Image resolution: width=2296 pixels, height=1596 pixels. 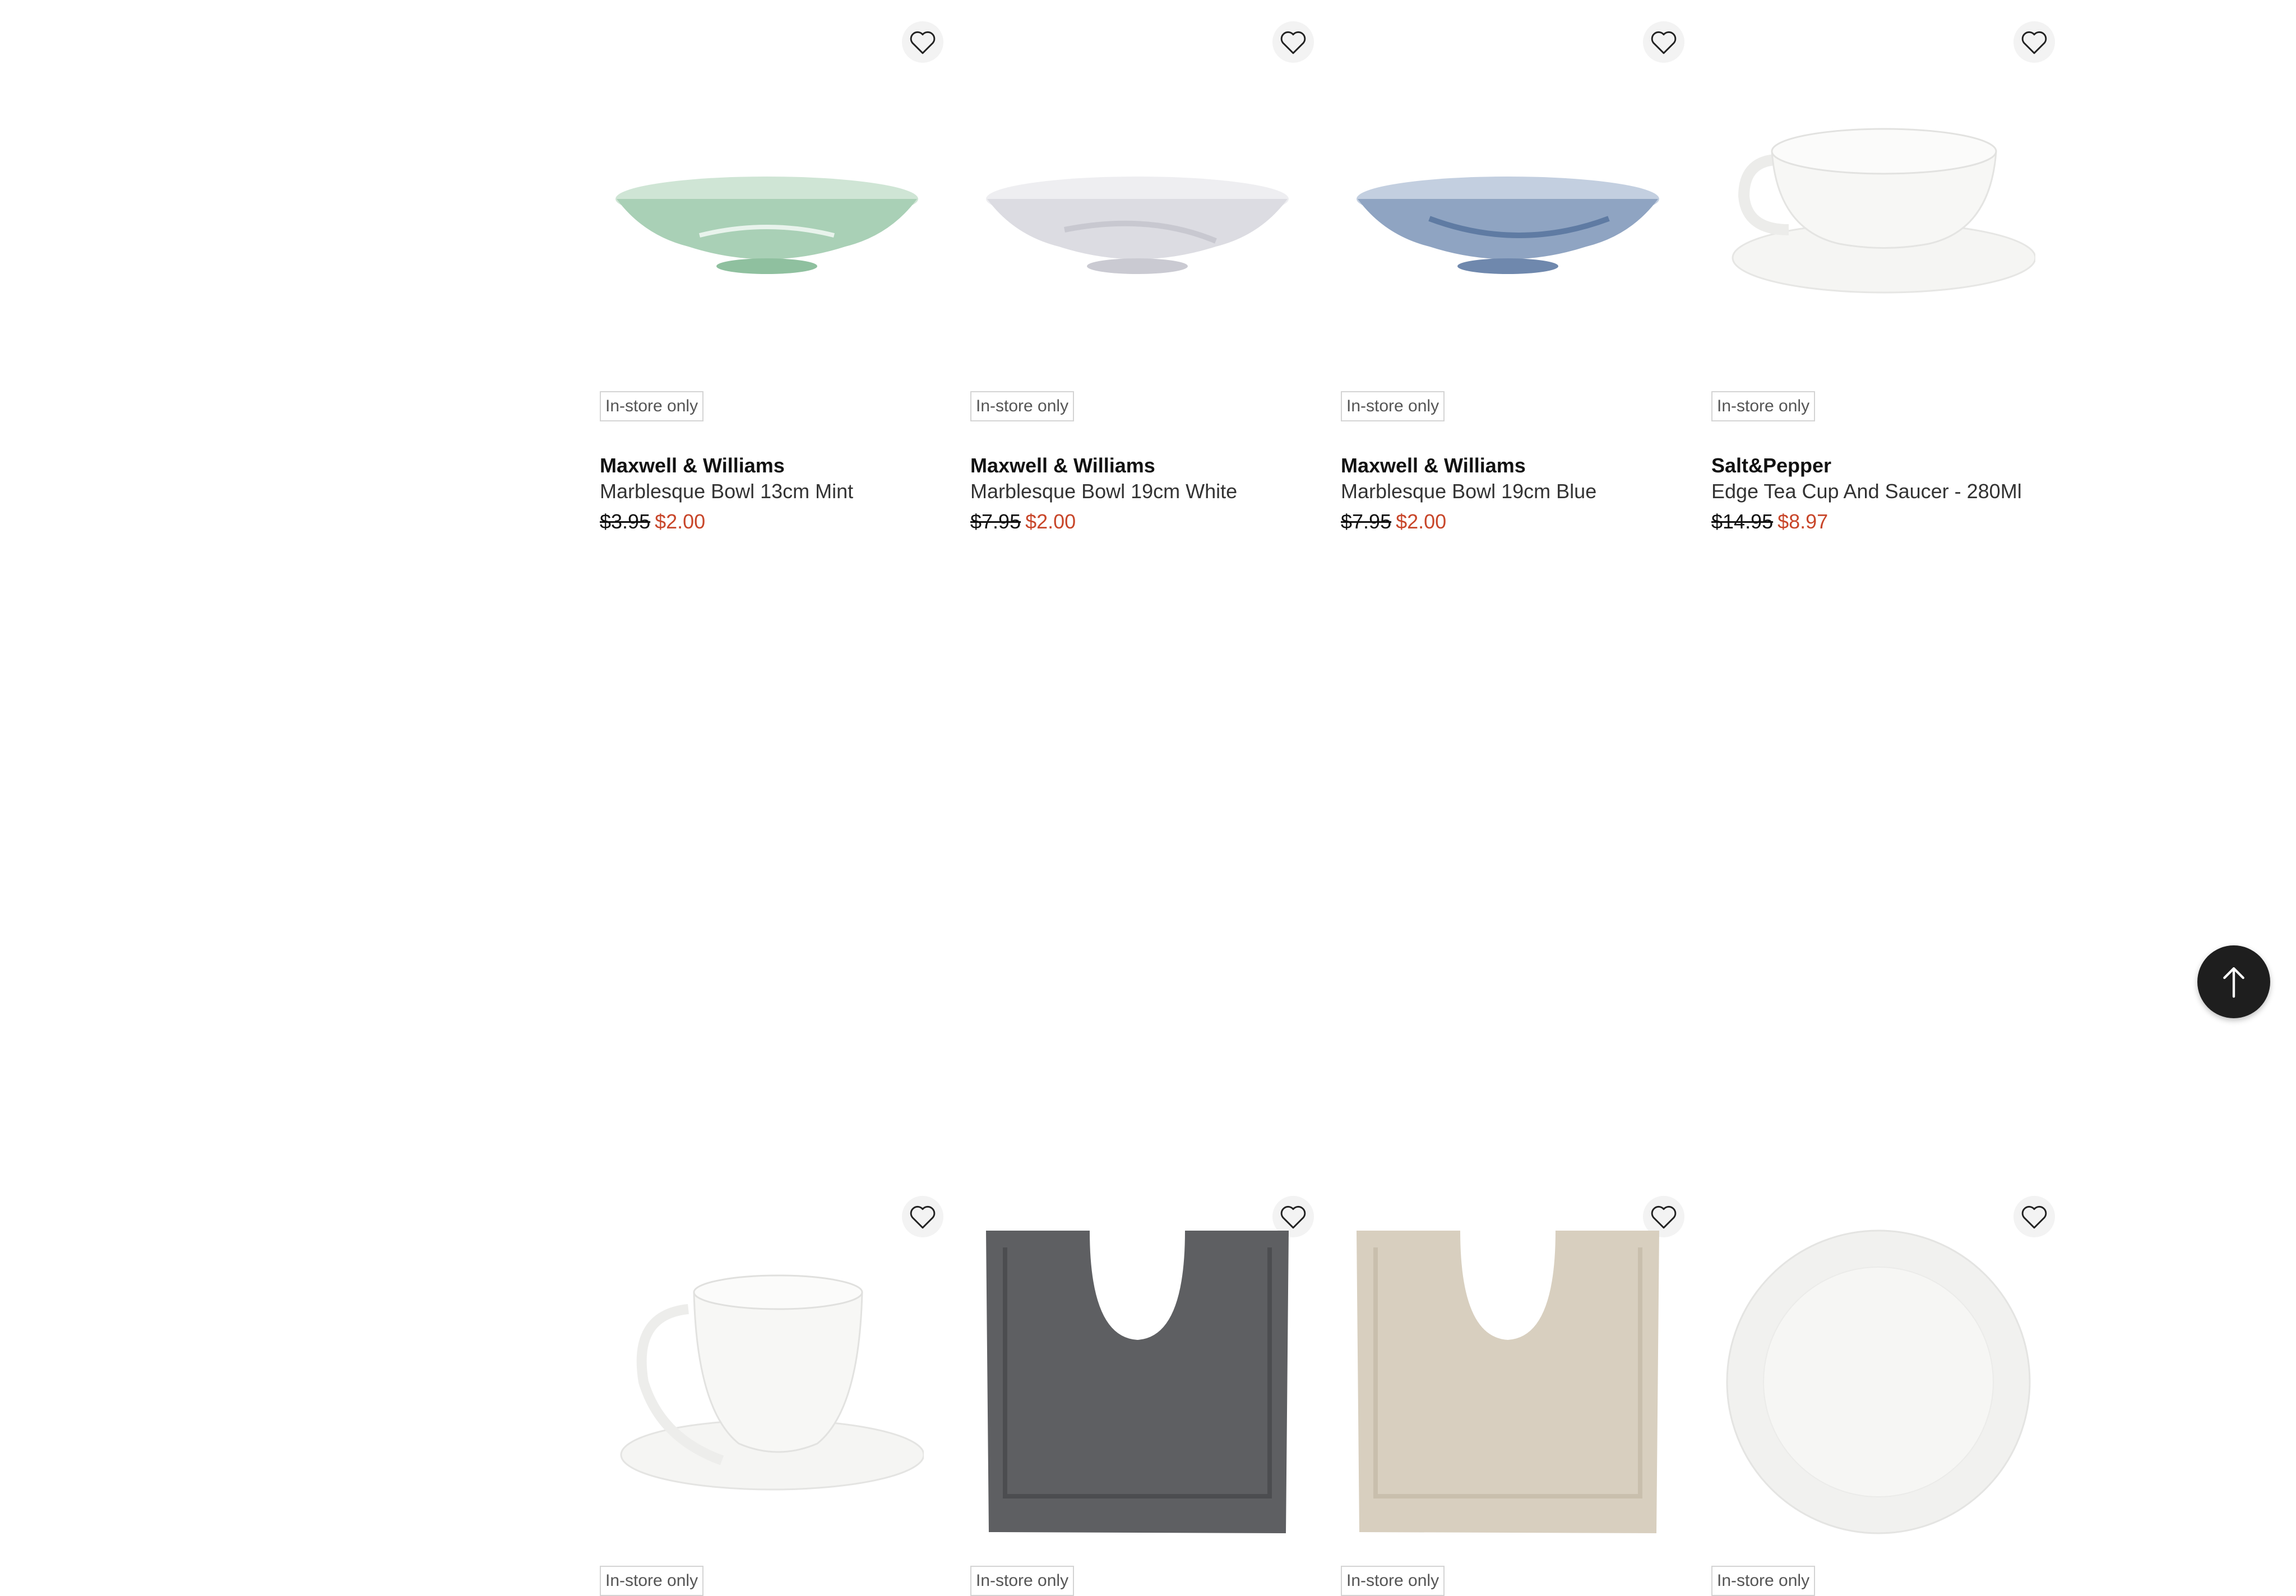 I want to click on charcoal-pedestal-mat-image, so click(x=1137, y=1382).